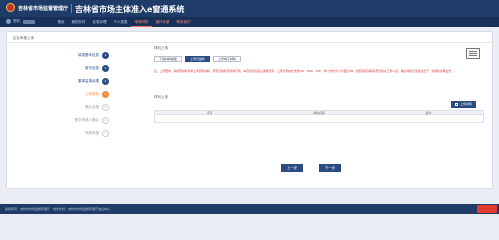 The width and height of the screenshot is (499, 240). I want to click on download-template-button: 下载材料模板, so click(168, 59).